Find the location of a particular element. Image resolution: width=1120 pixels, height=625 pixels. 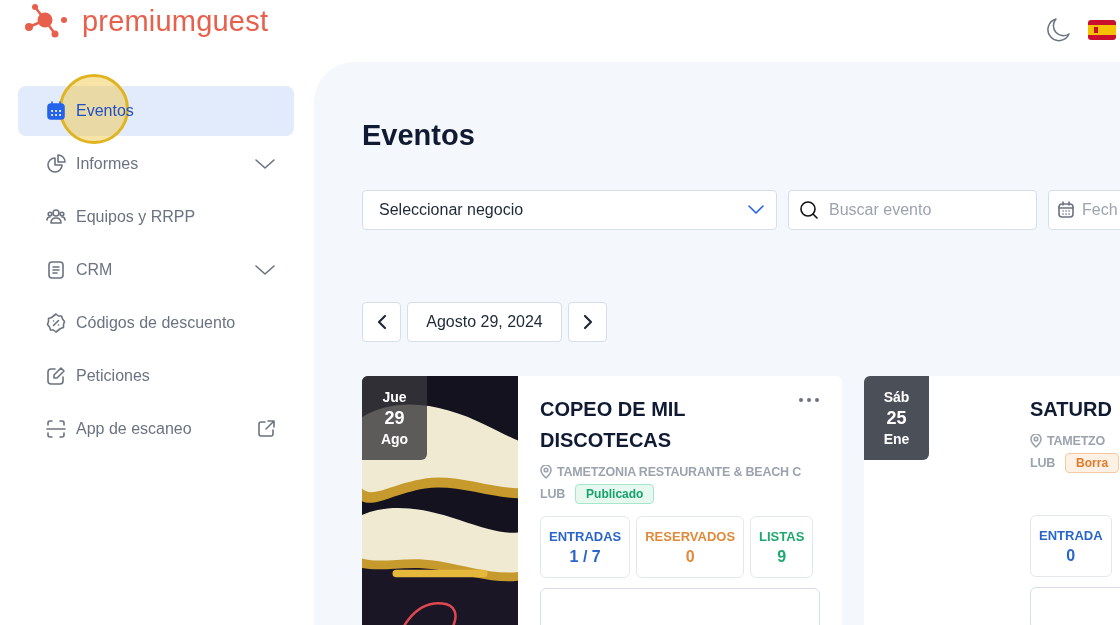

chevron-right-icon is located at coordinates (587, 322).